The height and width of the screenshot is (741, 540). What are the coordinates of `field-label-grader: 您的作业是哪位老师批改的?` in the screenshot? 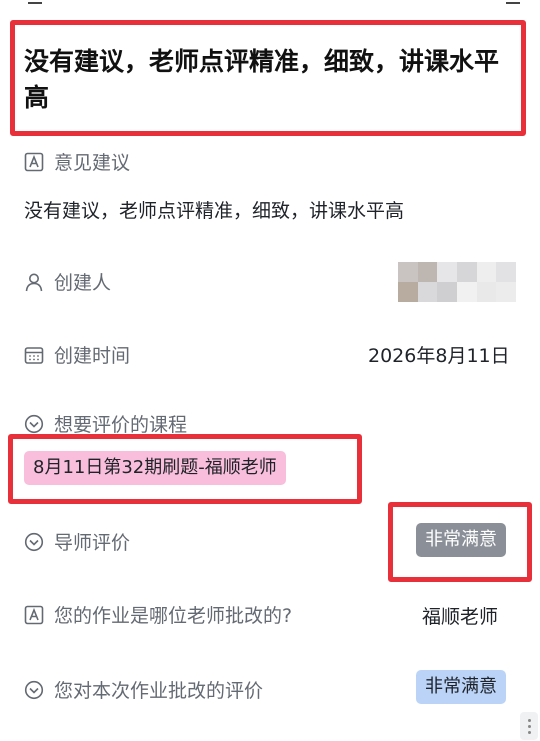 It's located at (158, 614).